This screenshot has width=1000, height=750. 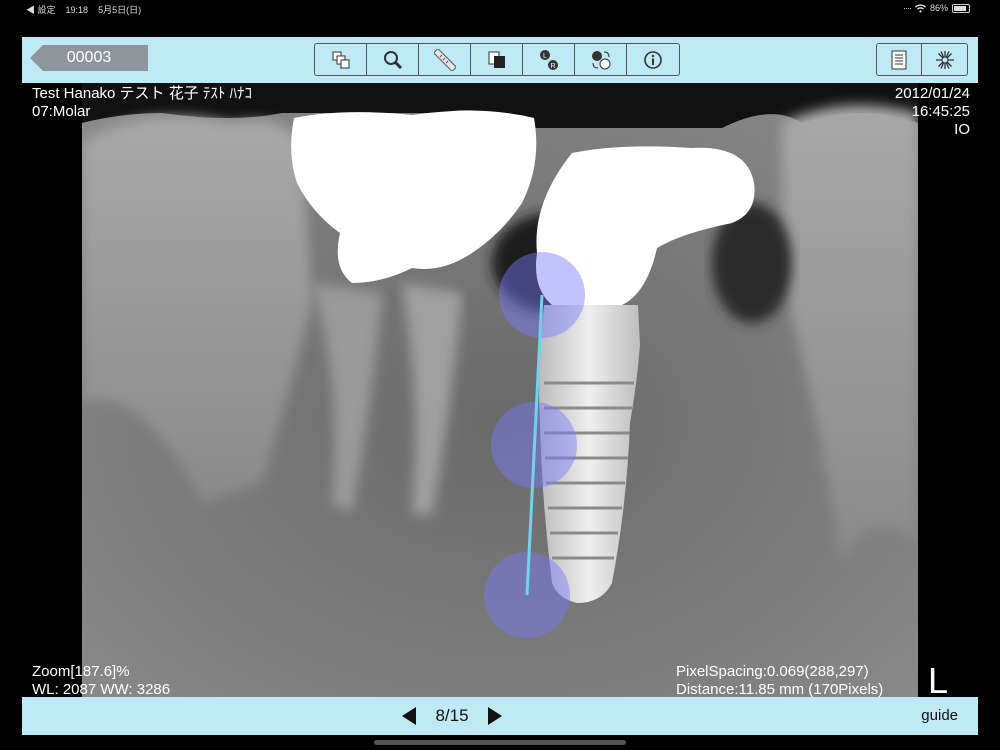 I want to click on status-right: ···· 86%, so click(x=936, y=8).